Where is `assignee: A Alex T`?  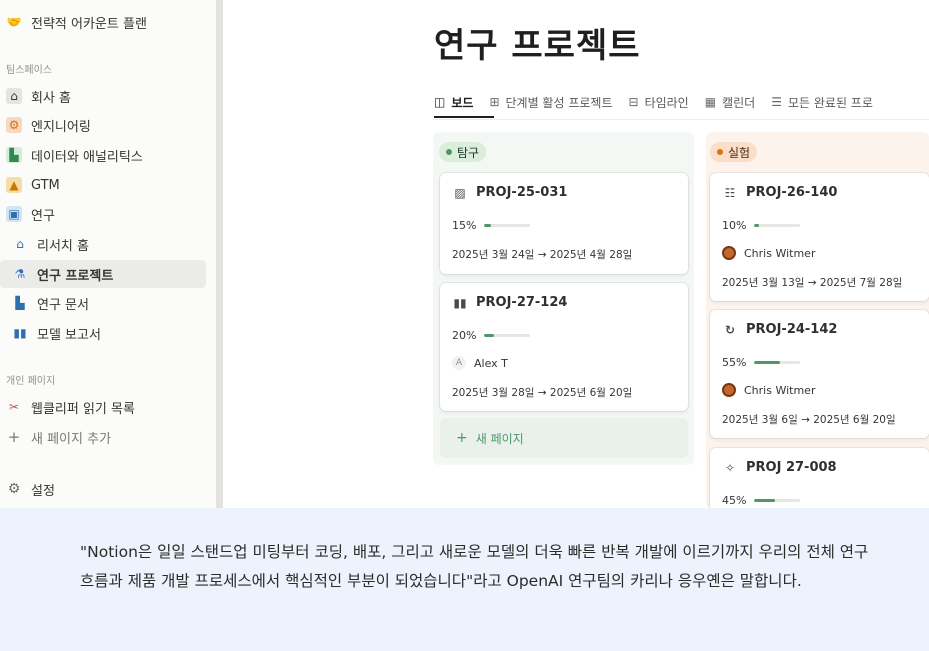 assignee: A Alex T is located at coordinates (480, 363).